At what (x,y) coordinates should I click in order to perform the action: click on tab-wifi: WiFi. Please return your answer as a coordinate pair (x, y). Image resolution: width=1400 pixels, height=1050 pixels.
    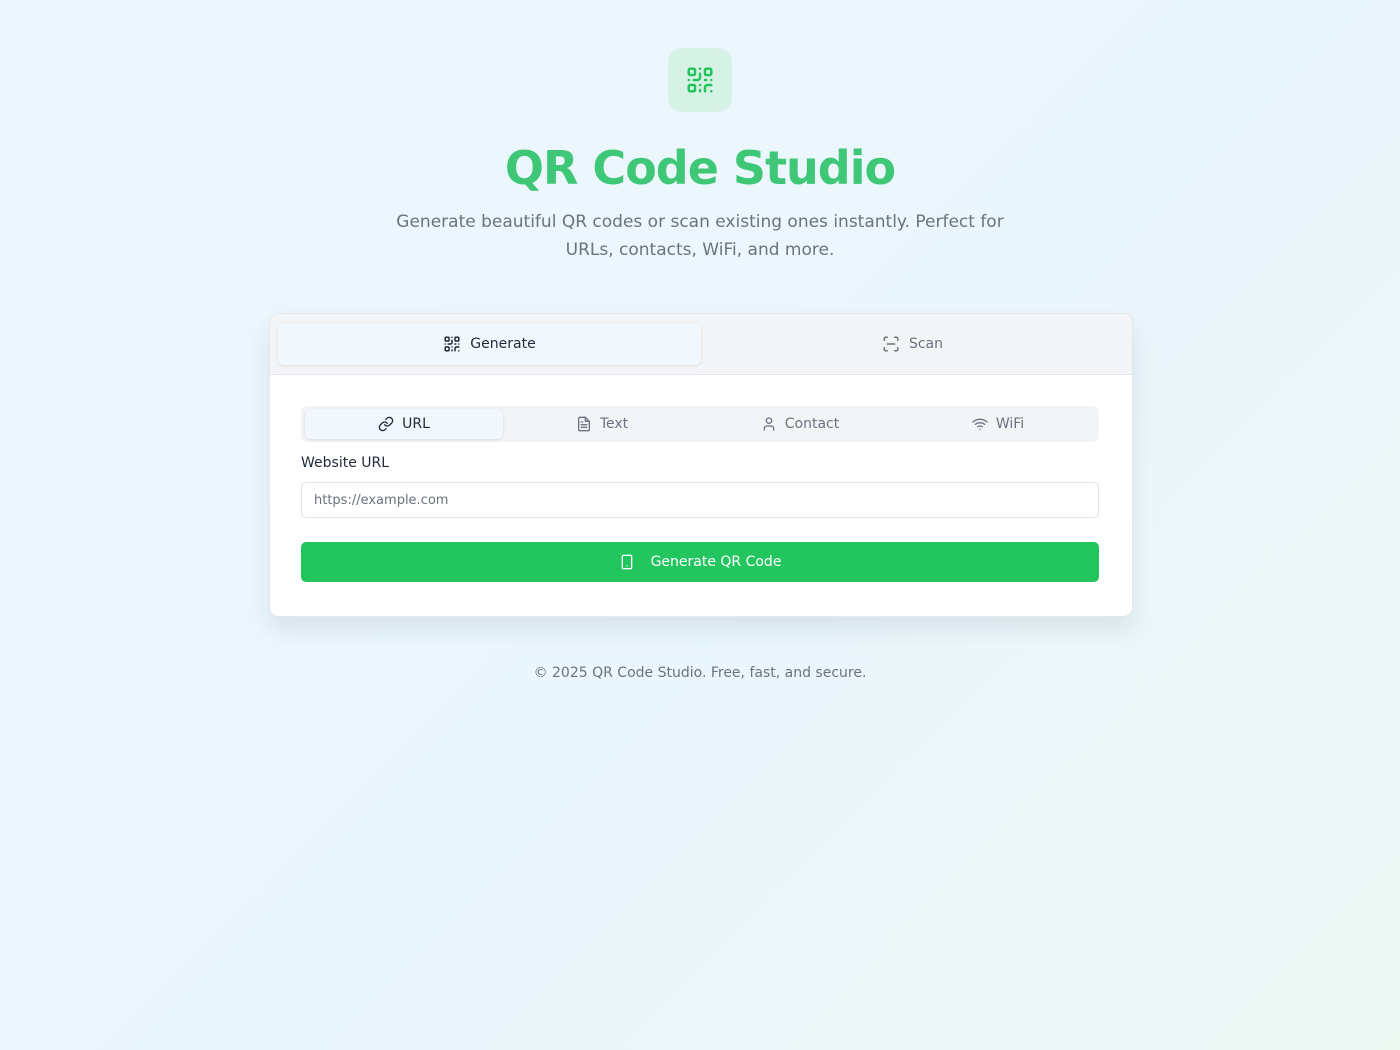
    Looking at the image, I should click on (998, 424).